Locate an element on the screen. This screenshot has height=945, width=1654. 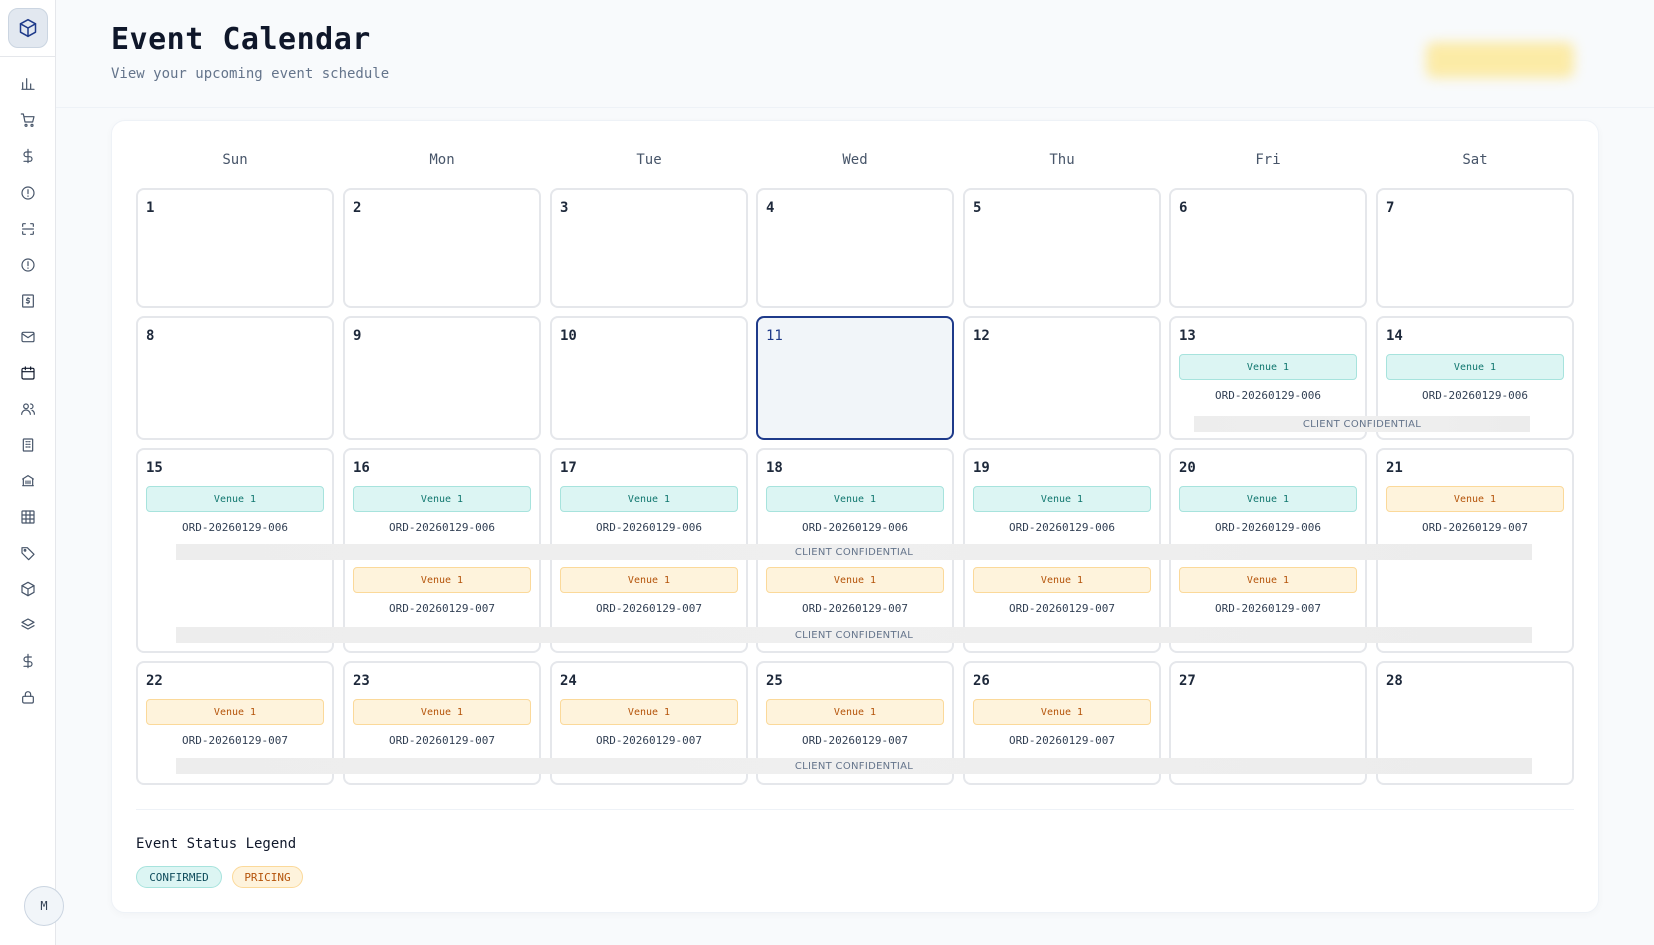
sidebar-item-package is located at coordinates (28, 589).